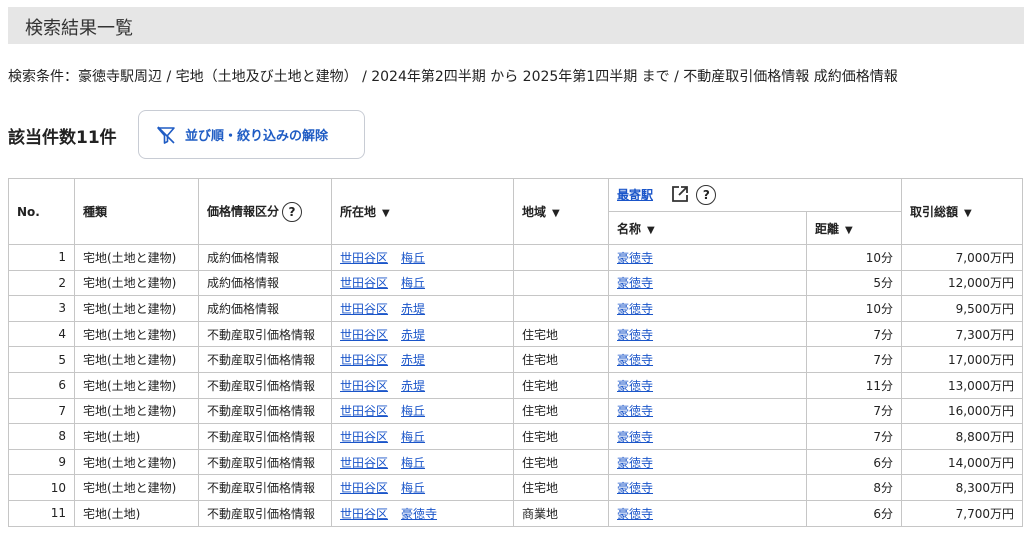 The height and width of the screenshot is (545, 1024). I want to click on cell-total-price: 8,800万円, so click(962, 436).